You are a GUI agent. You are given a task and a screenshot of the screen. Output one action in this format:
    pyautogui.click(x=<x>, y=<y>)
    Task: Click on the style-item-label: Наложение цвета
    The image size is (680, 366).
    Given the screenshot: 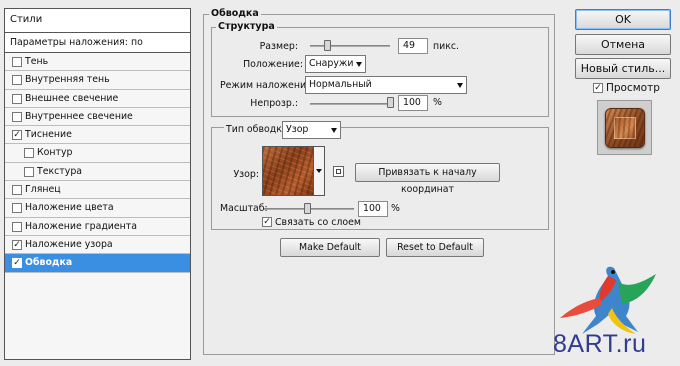 What is the action you would take?
    pyautogui.click(x=69, y=208)
    